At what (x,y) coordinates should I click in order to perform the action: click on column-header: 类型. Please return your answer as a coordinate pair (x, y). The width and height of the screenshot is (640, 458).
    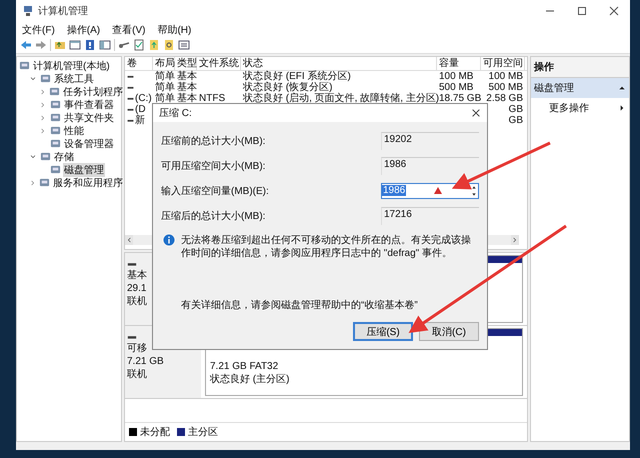
    Looking at the image, I should click on (186, 63).